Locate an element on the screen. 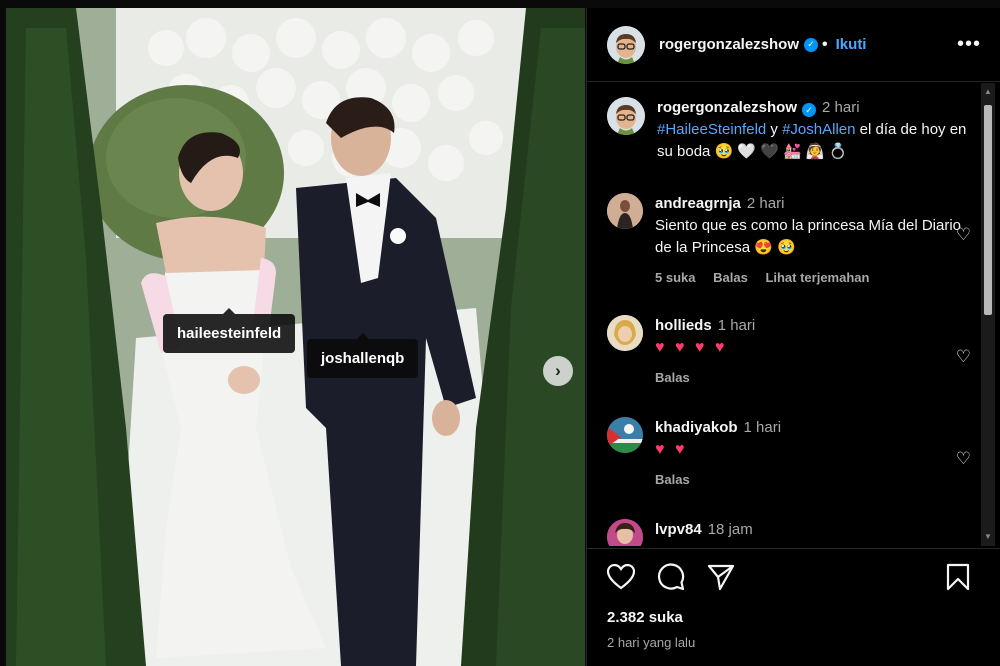  comment-text: ♥ ♥ is located at coordinates (671, 449).